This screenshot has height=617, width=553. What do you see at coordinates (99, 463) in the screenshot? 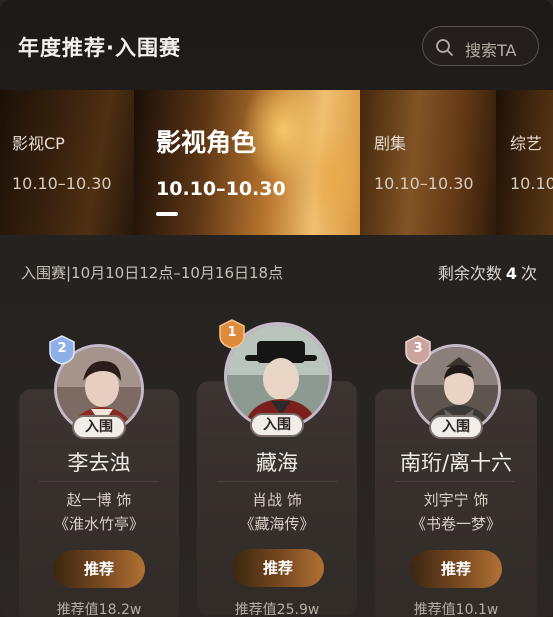
I see `candidate-name: 李去浊` at bounding box center [99, 463].